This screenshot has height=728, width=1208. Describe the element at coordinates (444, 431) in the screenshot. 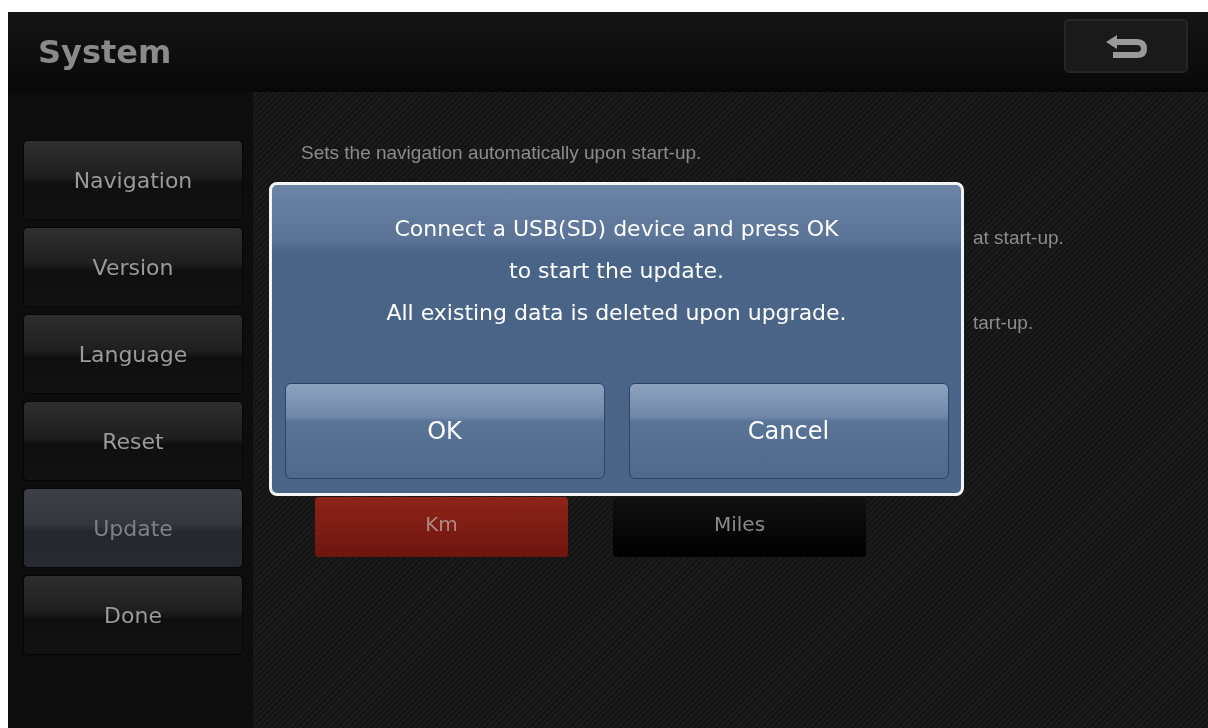

I see `dialog-button: OK` at that location.